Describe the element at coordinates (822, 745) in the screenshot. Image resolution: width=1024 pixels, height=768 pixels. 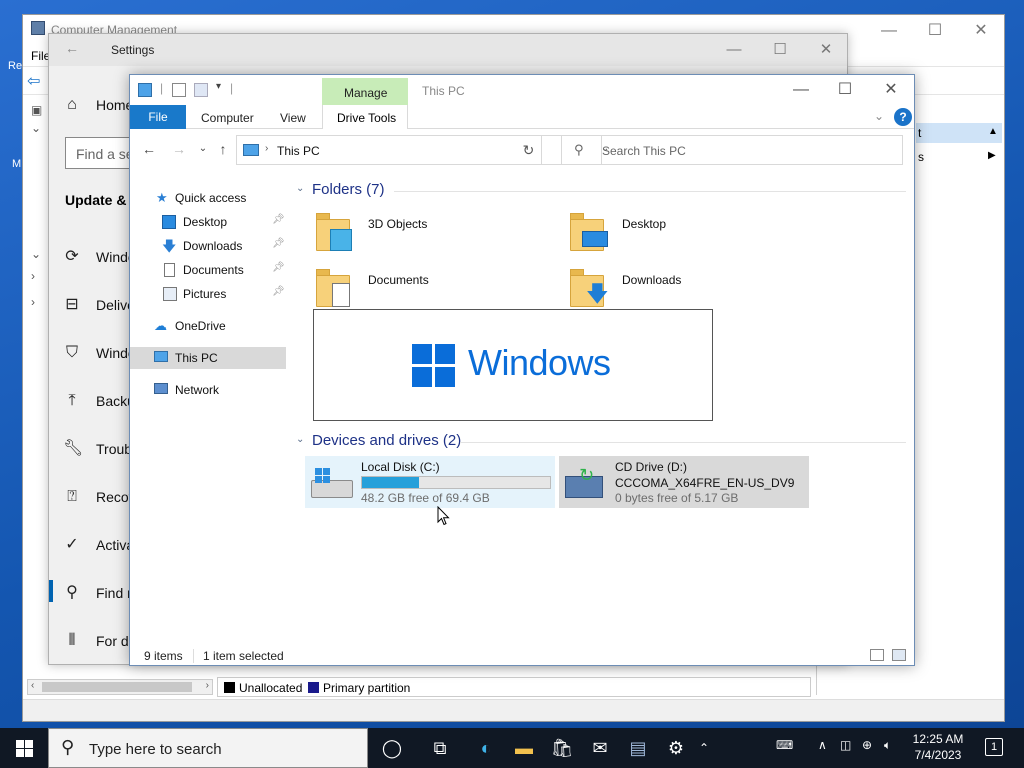
I see `chevron-up-icon: ∧` at that location.